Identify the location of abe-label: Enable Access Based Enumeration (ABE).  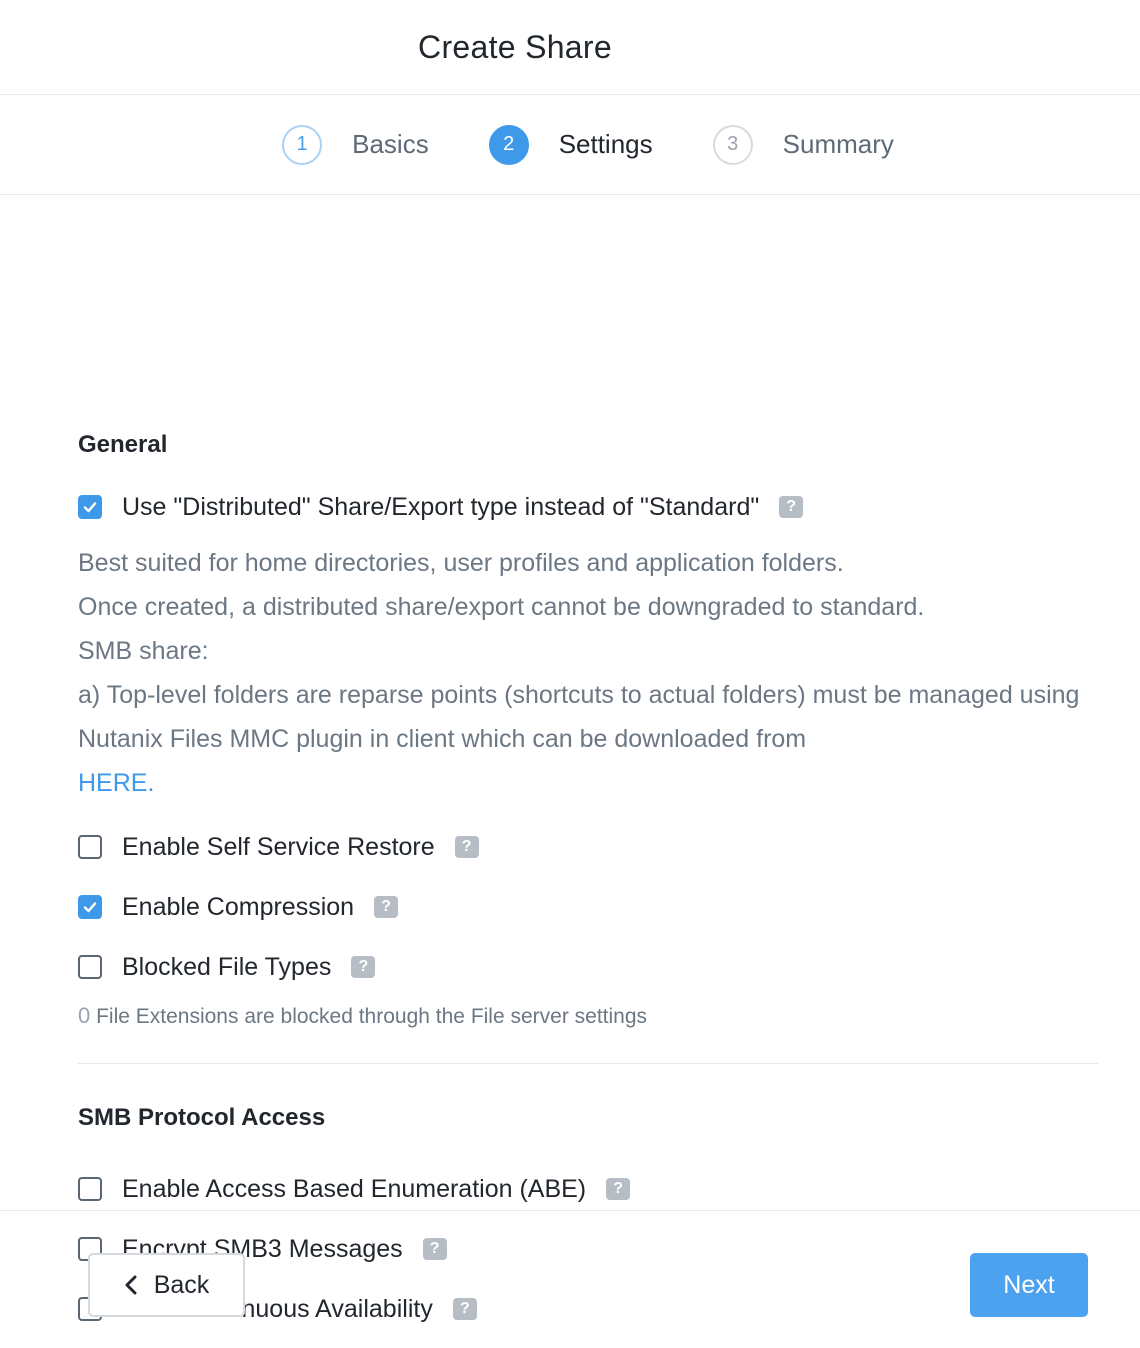
(354, 1189).